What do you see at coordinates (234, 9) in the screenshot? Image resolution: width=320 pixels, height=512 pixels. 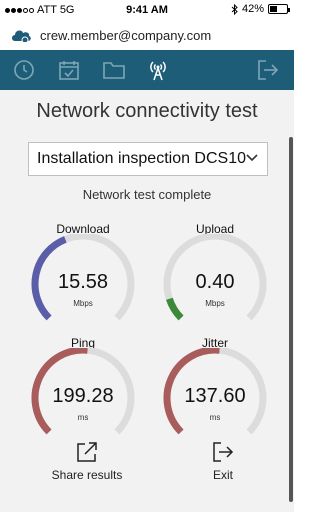 I see `bluetooth-icon` at bounding box center [234, 9].